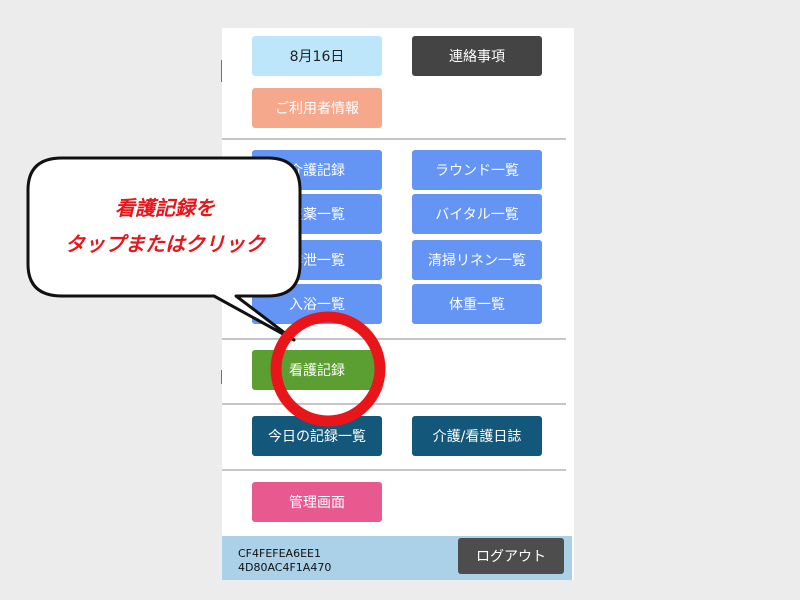  Describe the element at coordinates (165, 226) in the screenshot. I see `callout-text: 看護記録を タップまたはクリック` at that location.